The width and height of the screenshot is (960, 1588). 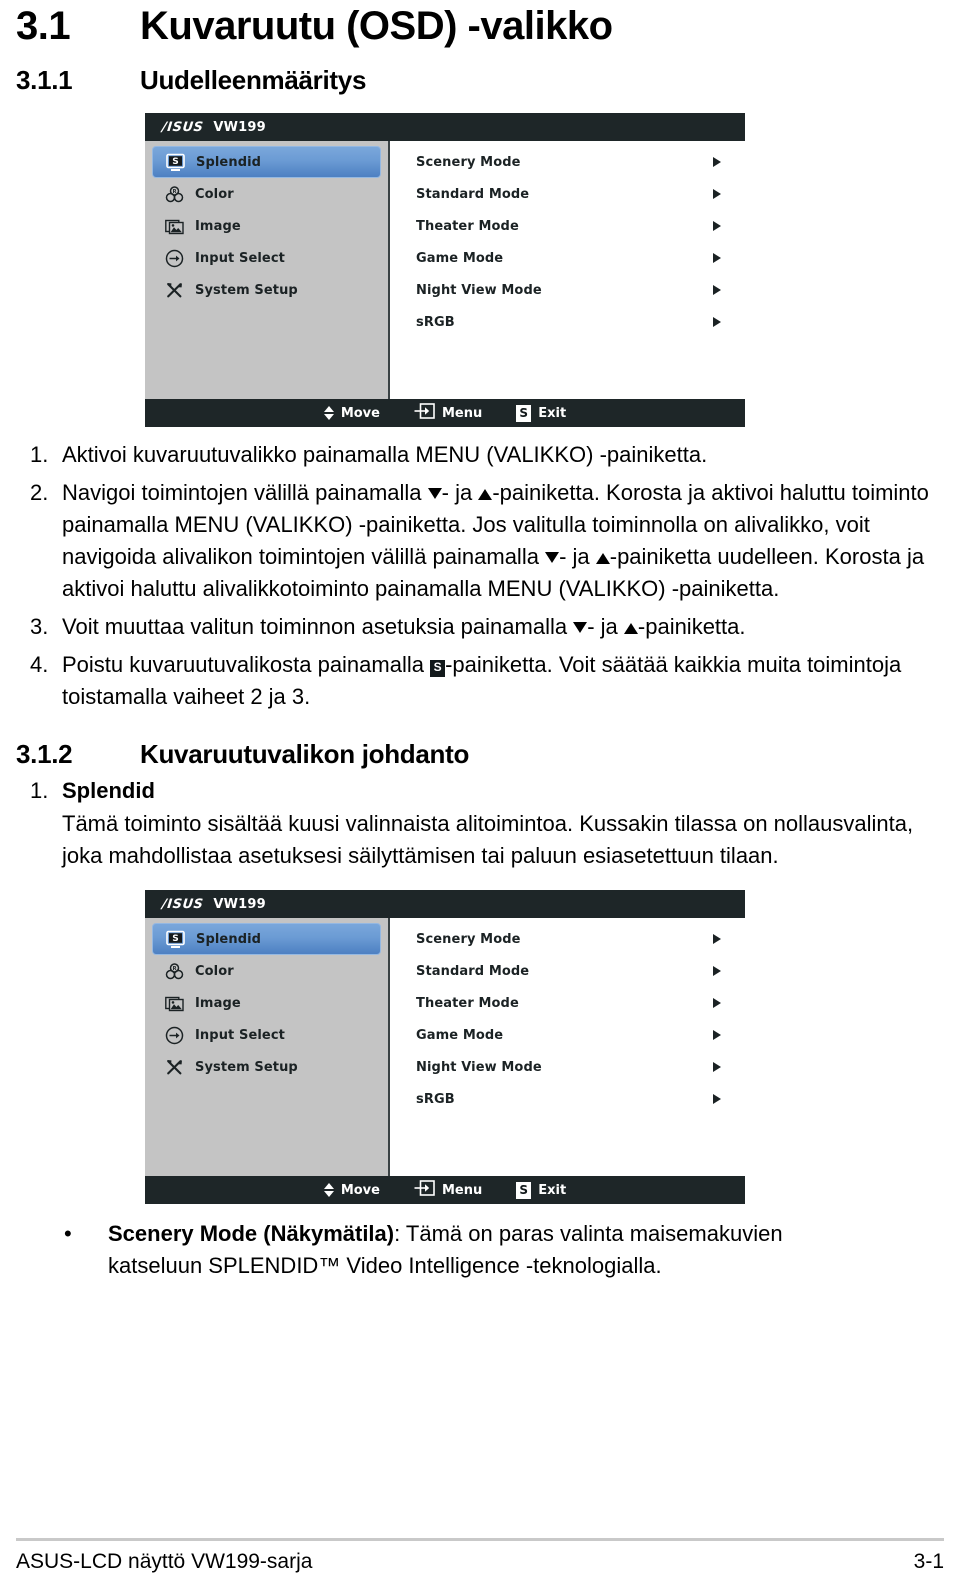 I want to click on option-label: Game Mode, so click(x=460, y=258).